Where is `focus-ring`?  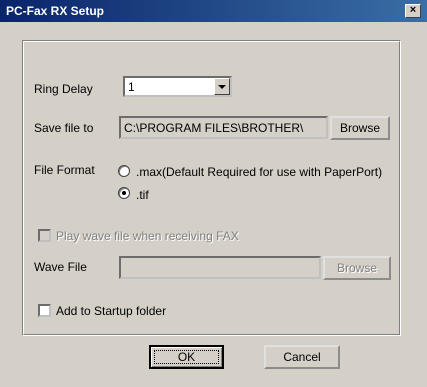
focus-ring is located at coordinates (186, 357).